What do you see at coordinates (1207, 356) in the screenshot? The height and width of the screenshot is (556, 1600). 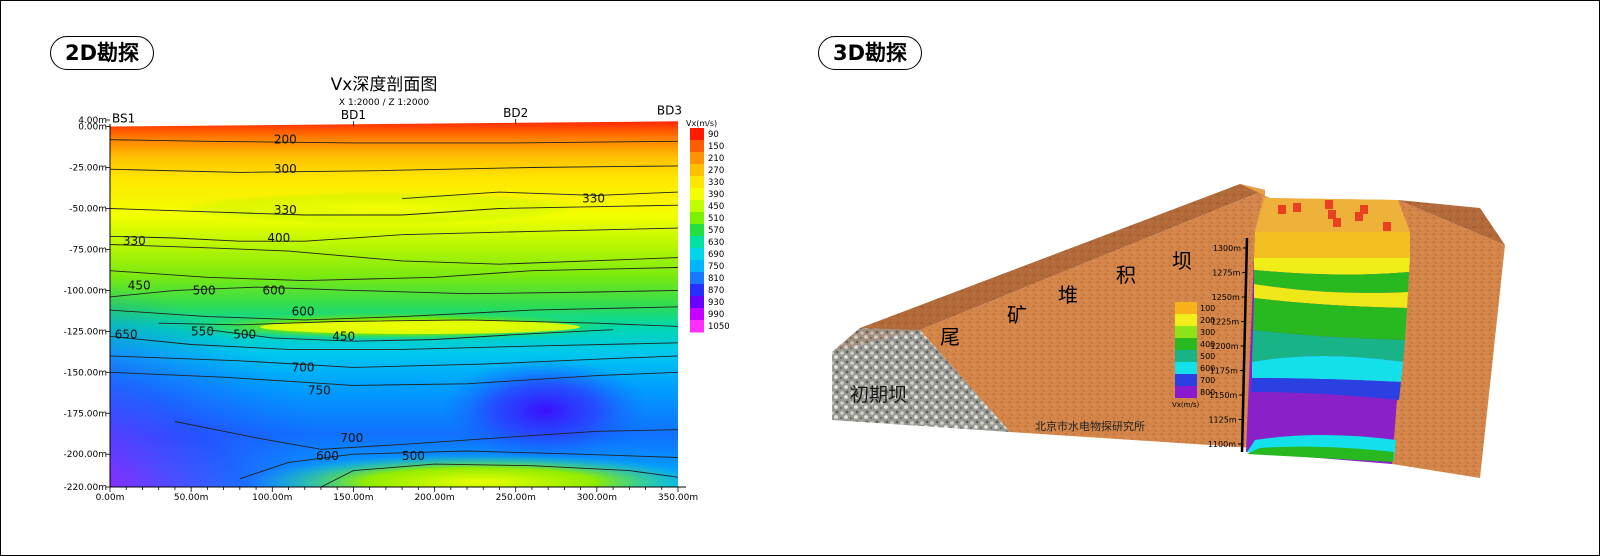 I see `legend-value: 500` at bounding box center [1207, 356].